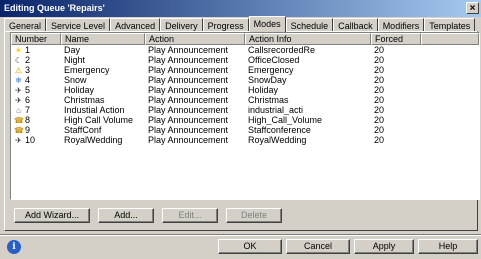  What do you see at coordinates (225, 25) in the screenshot?
I see `tab-progress: Progress` at bounding box center [225, 25].